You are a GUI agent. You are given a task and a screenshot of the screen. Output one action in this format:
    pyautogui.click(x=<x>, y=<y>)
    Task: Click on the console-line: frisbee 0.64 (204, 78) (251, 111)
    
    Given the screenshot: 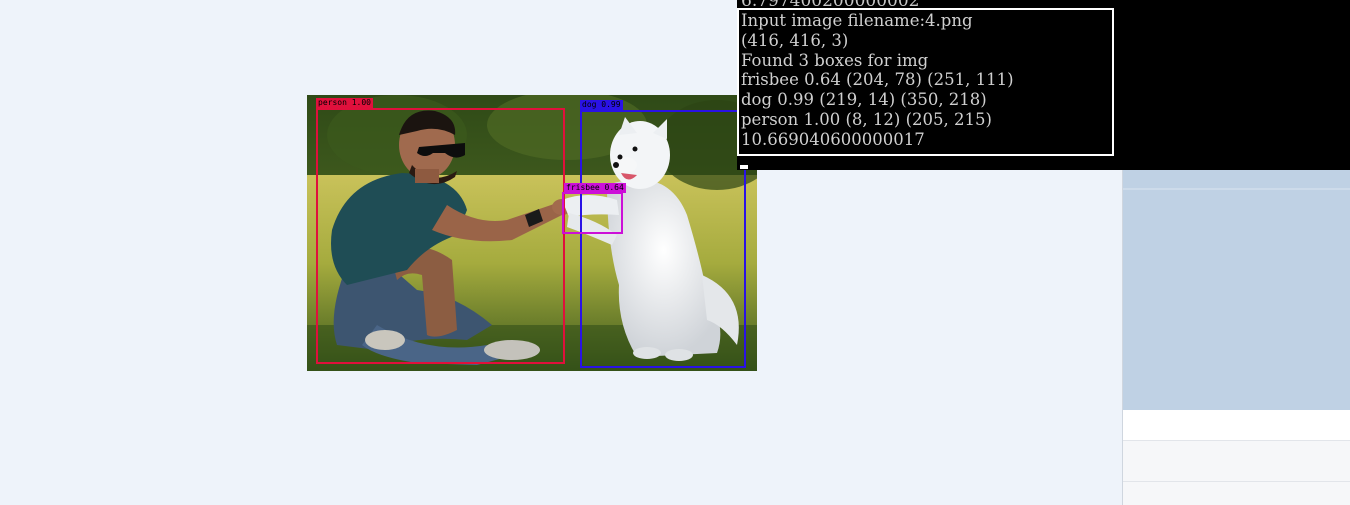 What is the action you would take?
    pyautogui.click(x=877, y=80)
    